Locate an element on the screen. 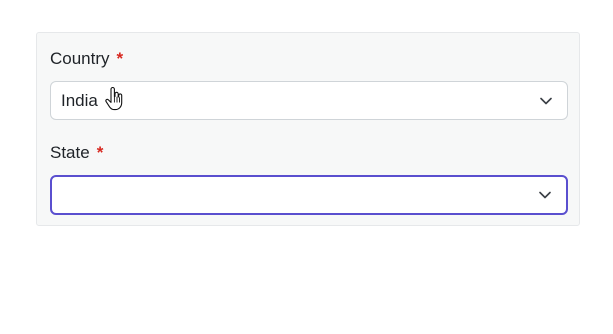 The image size is (613, 334). state-required-marker: * is located at coordinates (100, 152).